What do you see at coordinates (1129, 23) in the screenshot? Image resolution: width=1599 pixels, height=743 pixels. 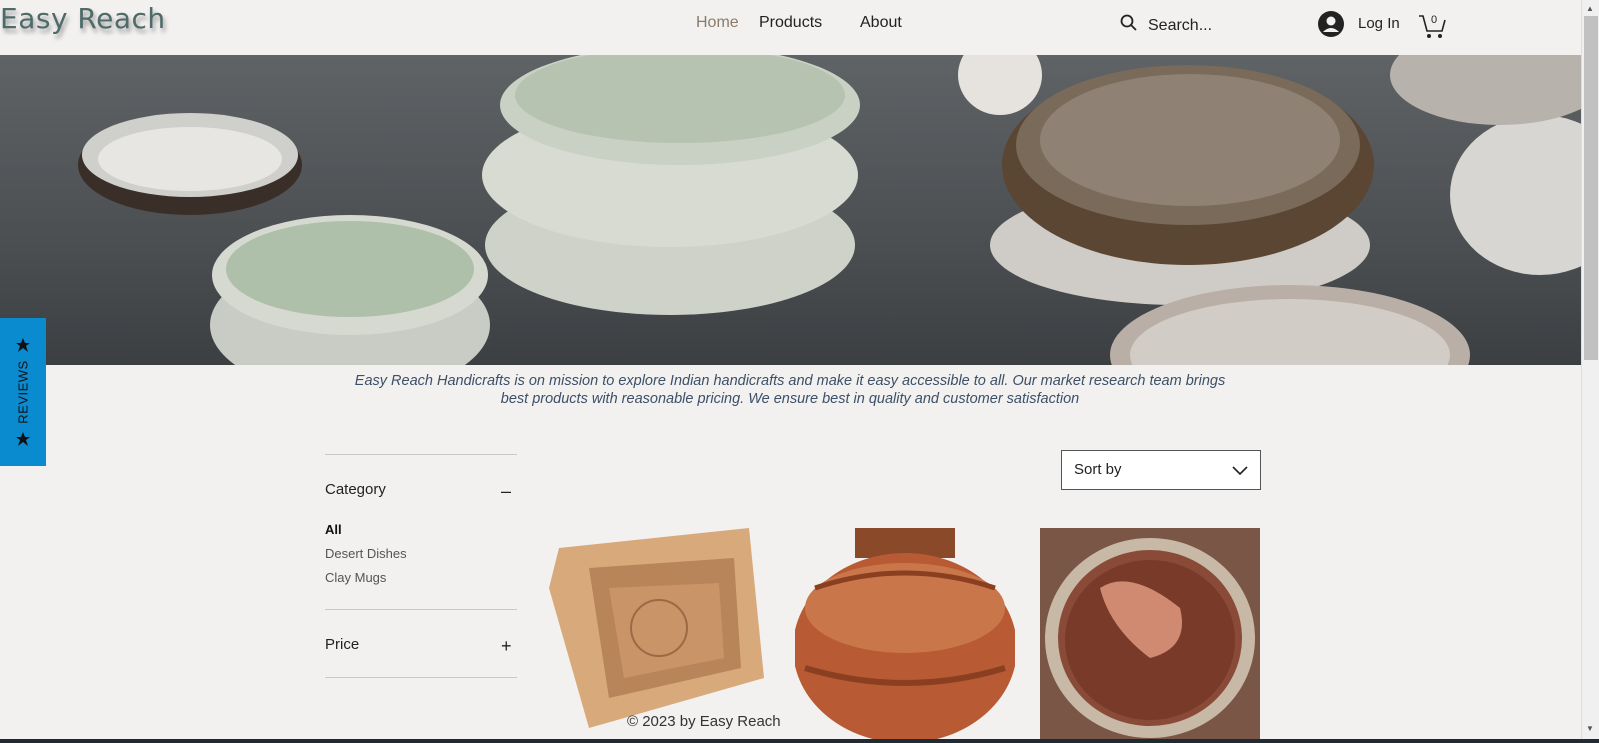 I see `search-icon` at bounding box center [1129, 23].